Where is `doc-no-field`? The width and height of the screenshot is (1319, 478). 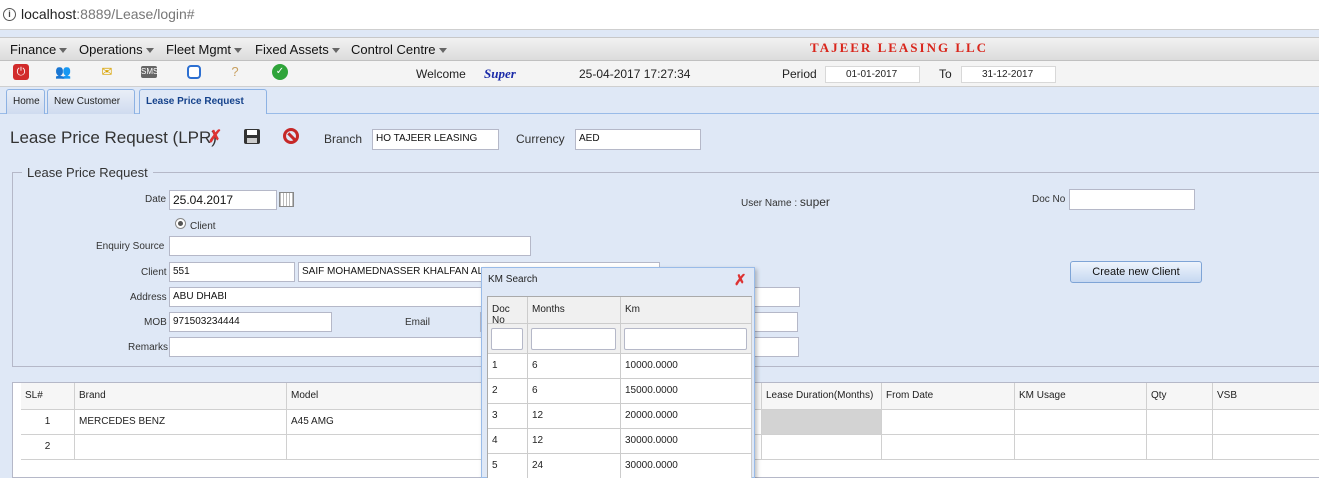
doc-no-field is located at coordinates (1132, 199).